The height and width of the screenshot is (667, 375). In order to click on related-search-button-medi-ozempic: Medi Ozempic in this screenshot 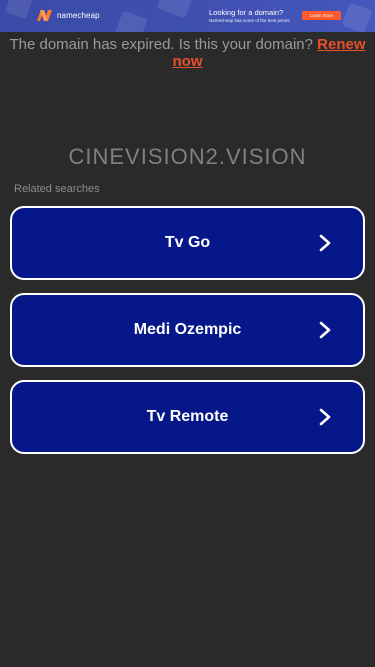, I will do `click(187, 330)`.